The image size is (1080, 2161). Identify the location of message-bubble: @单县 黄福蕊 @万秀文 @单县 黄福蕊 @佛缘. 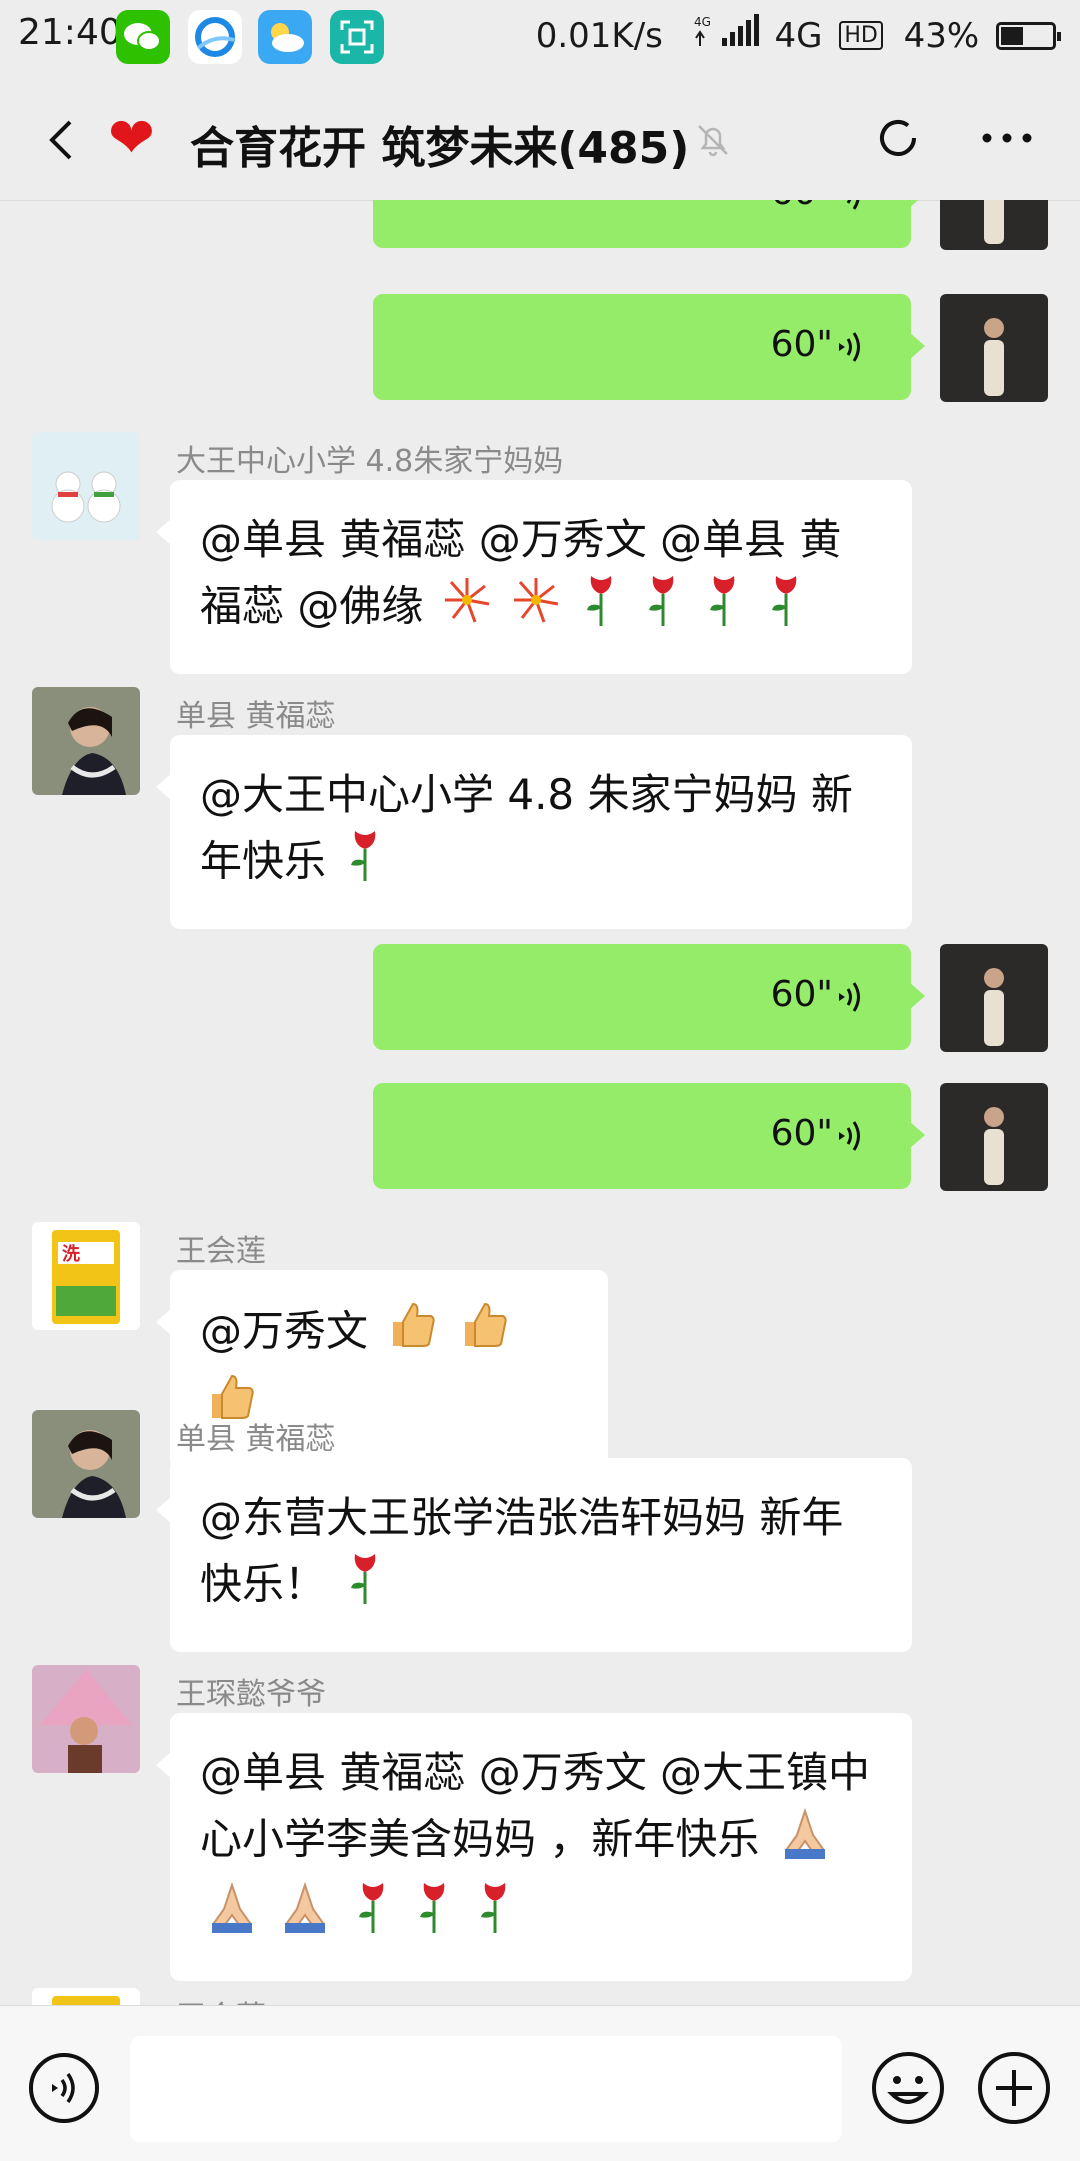
(534, 577).